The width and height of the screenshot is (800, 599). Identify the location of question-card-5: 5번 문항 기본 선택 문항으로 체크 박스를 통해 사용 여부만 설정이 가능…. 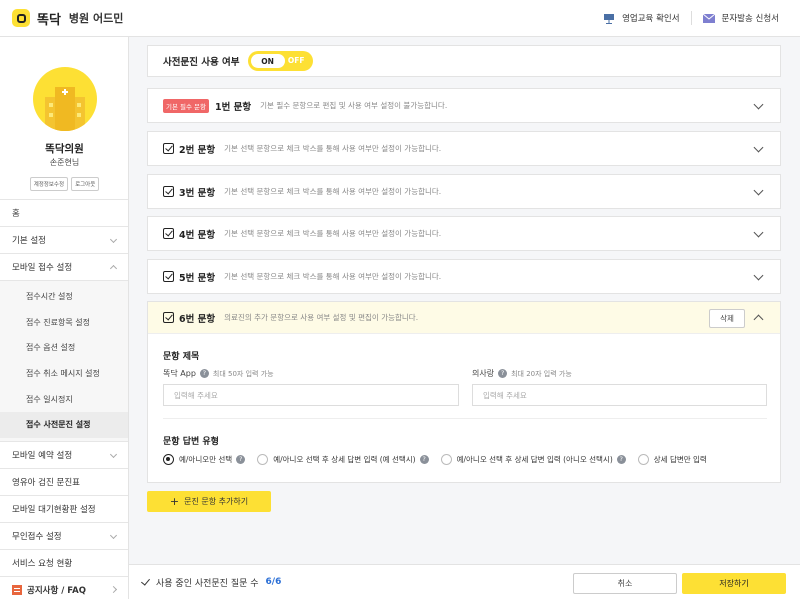
(464, 276).